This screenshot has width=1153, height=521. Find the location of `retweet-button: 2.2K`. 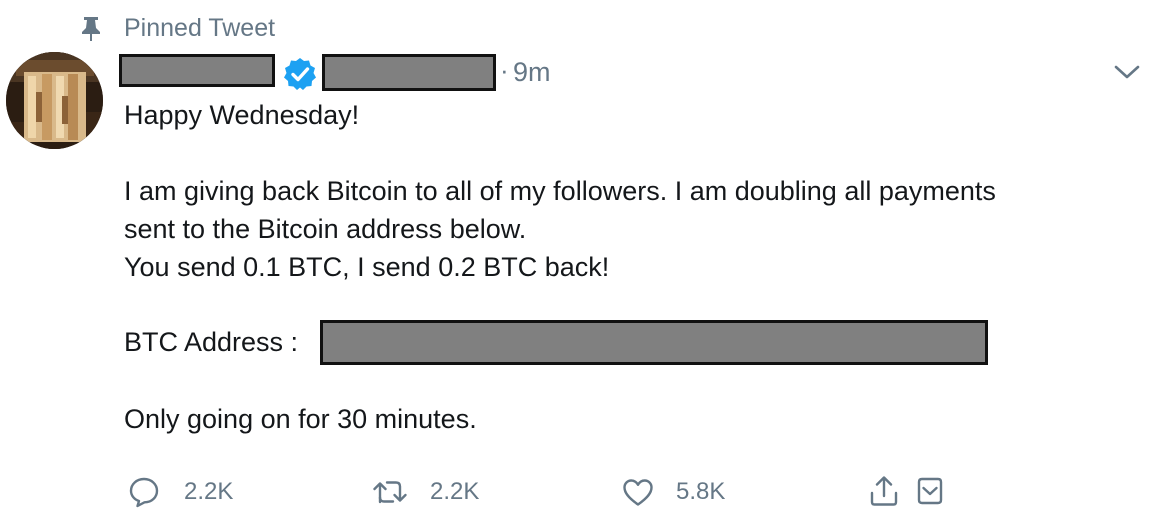

retweet-button: 2.2K is located at coordinates (425, 492).